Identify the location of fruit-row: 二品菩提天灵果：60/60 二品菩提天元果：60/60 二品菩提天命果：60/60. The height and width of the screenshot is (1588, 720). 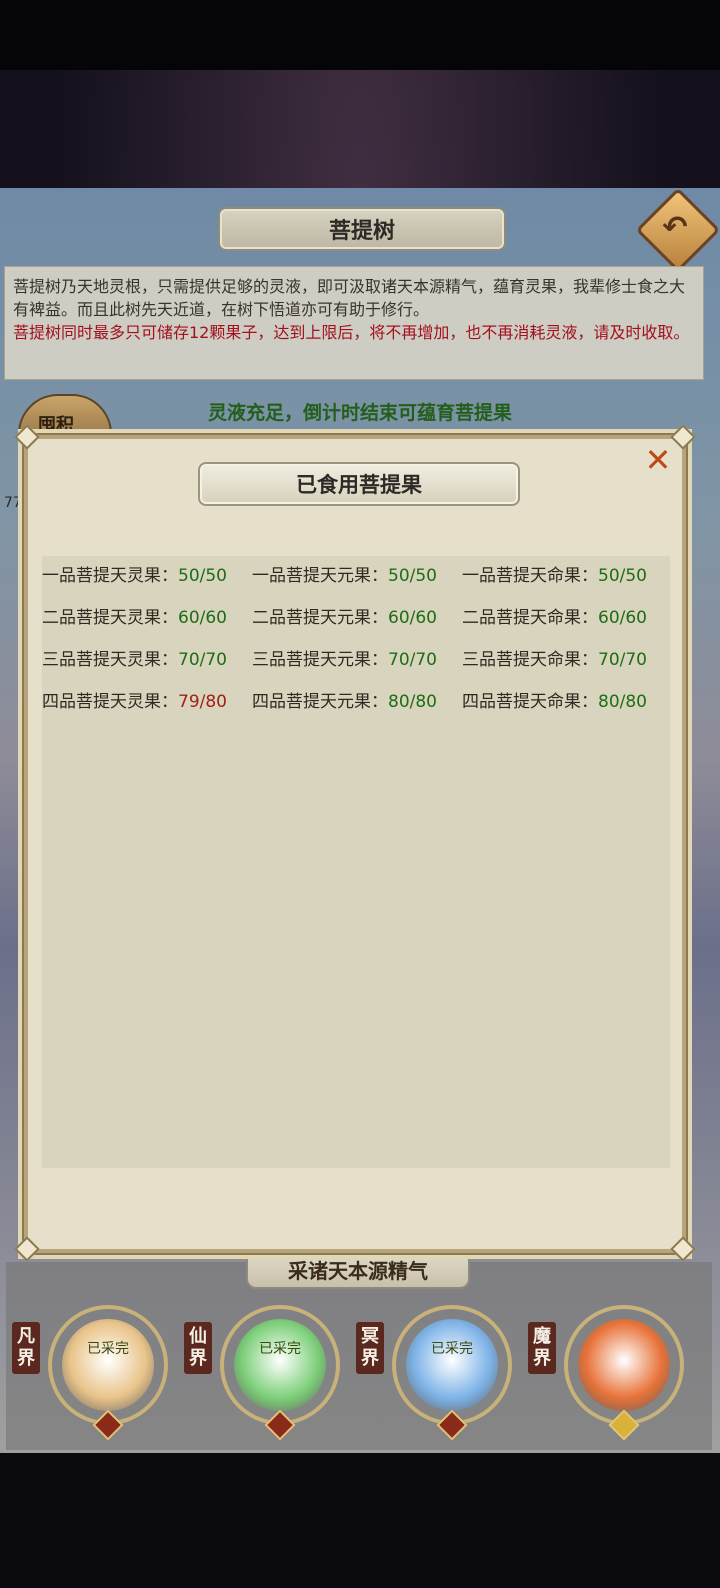
(356, 618).